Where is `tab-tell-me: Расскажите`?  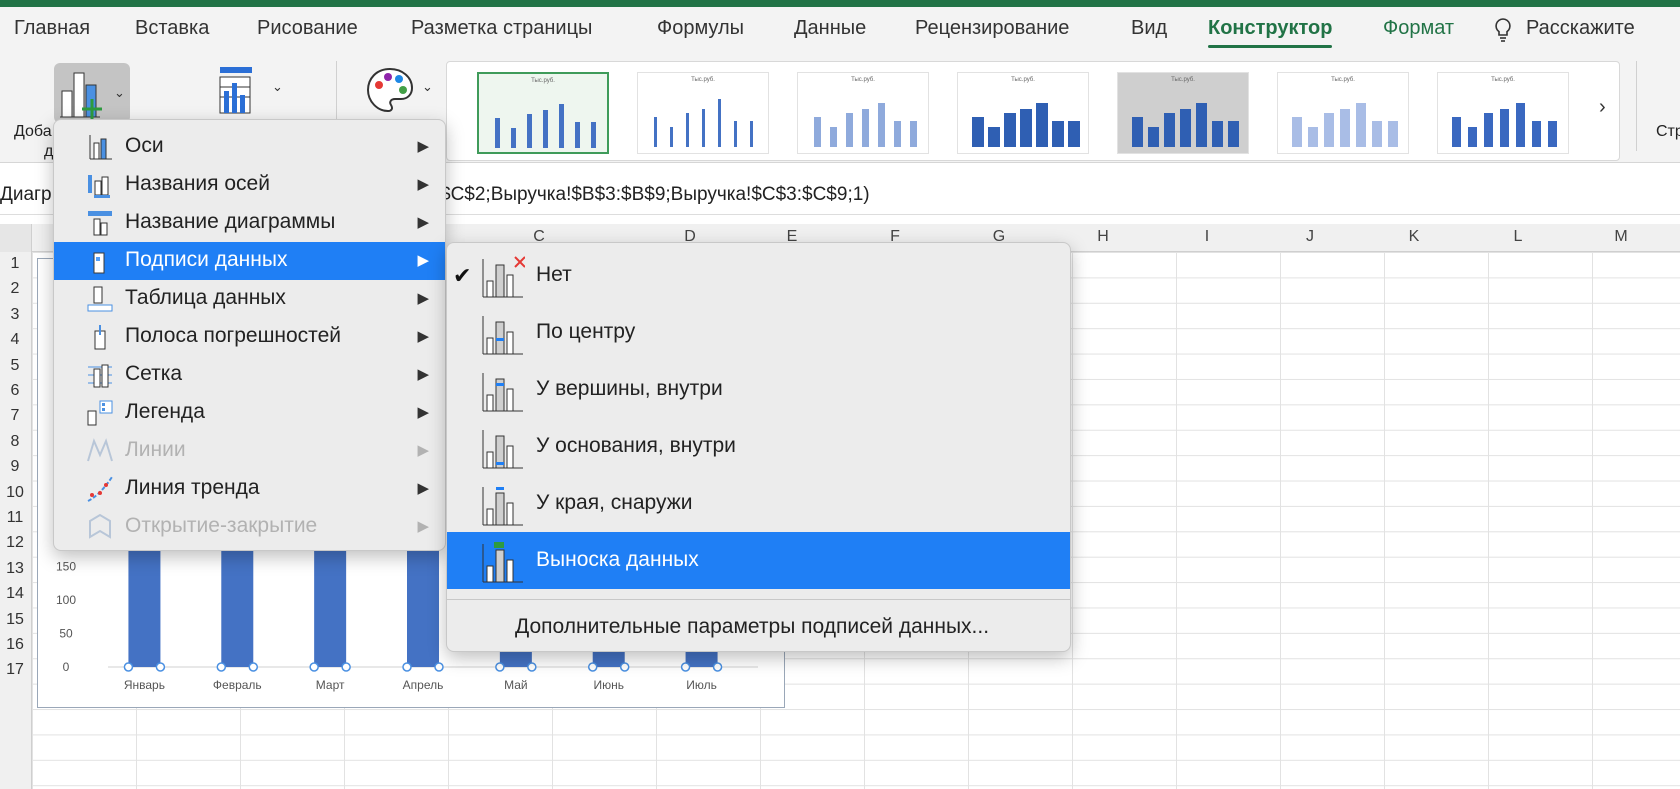 tab-tell-me: Расскажите is located at coordinates (1580, 28).